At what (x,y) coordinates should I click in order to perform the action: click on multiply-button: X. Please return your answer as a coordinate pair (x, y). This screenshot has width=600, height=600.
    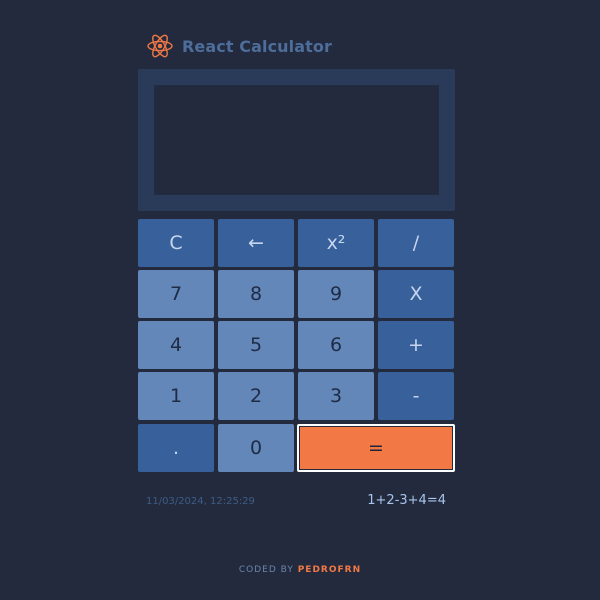
    Looking at the image, I should click on (416, 294).